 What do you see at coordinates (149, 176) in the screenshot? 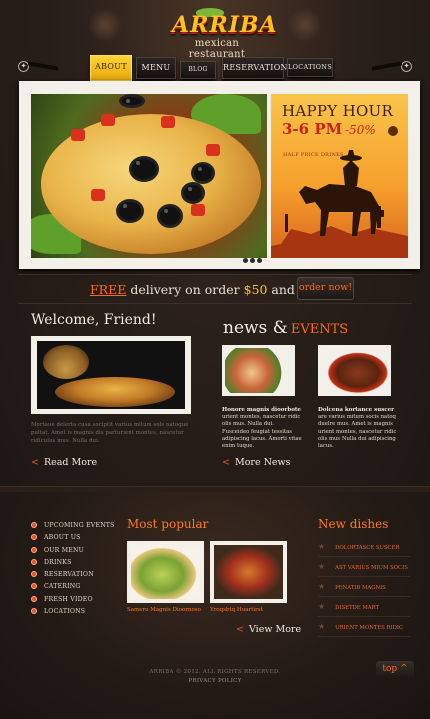
I see `taco-photo` at bounding box center [149, 176].